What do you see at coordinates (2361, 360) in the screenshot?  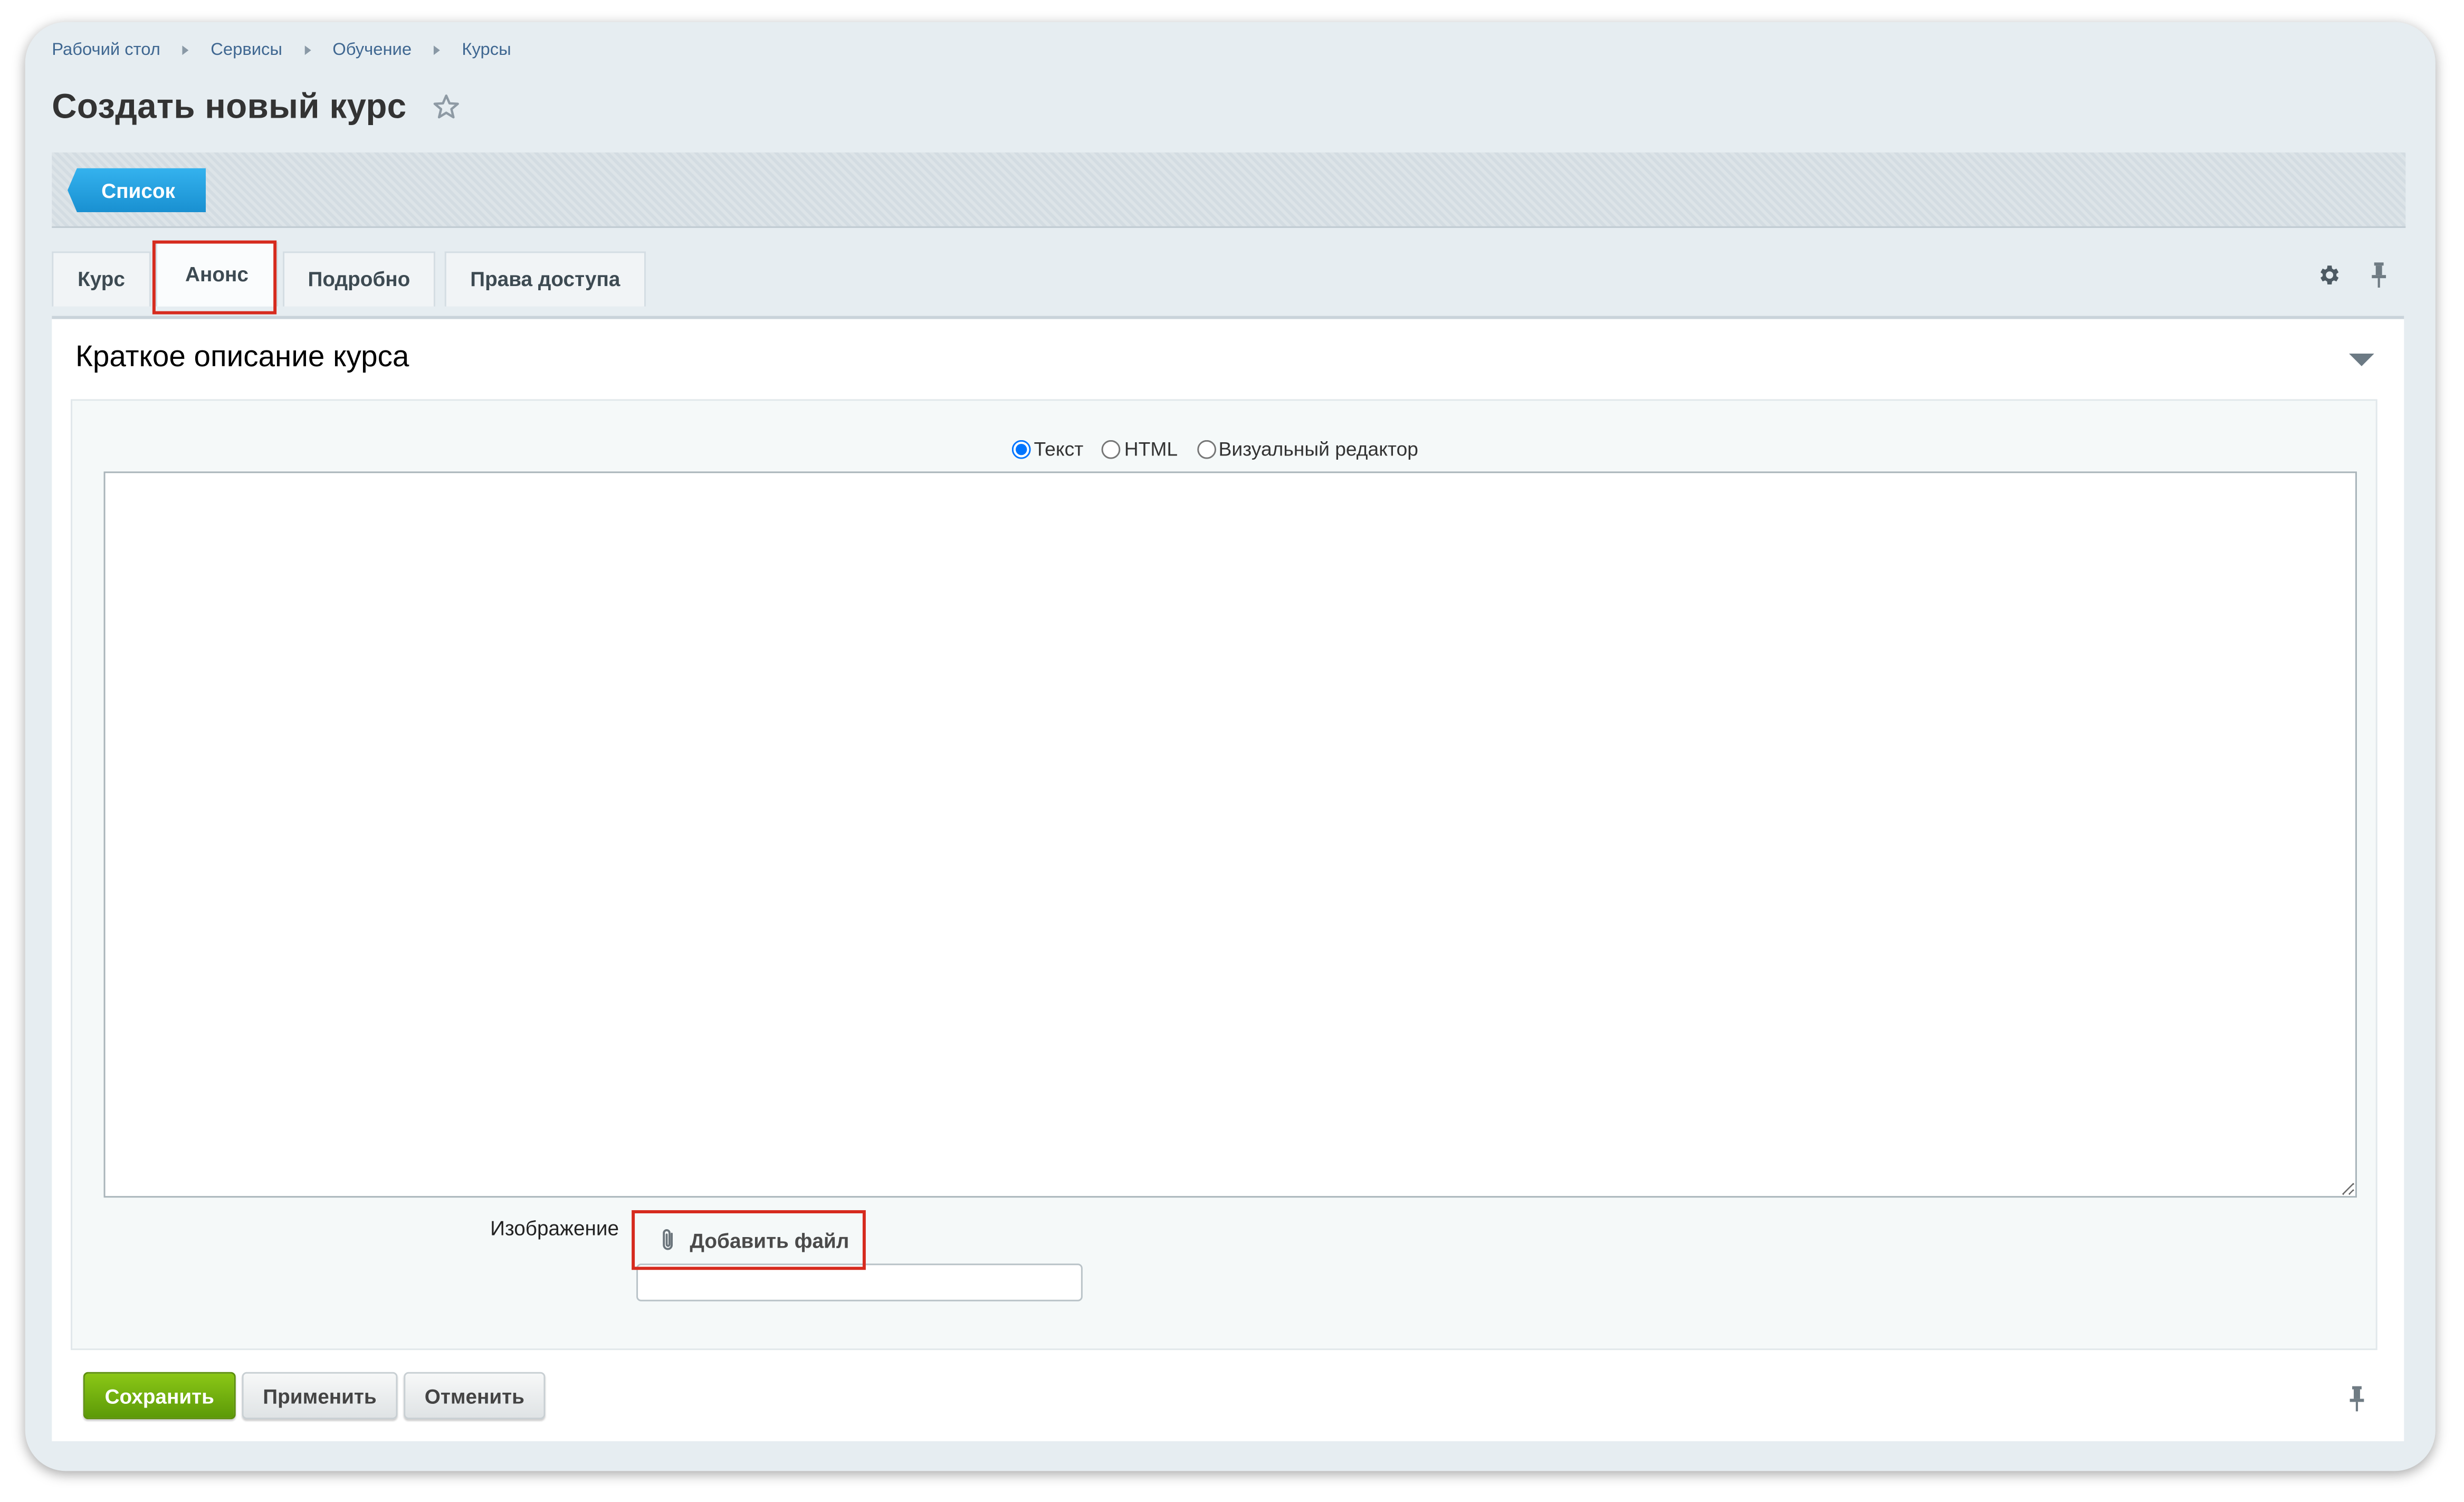 I see `chevron-down-icon` at bounding box center [2361, 360].